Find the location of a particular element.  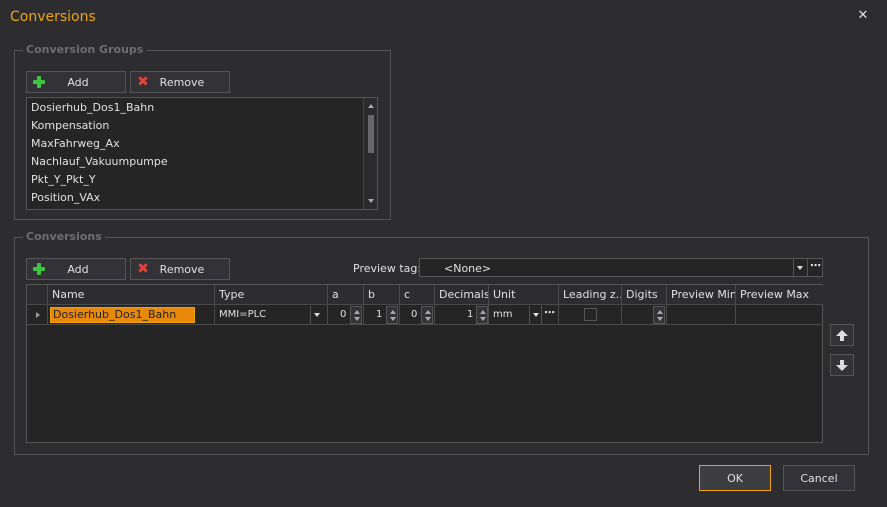

move-down-button is located at coordinates (842, 365).